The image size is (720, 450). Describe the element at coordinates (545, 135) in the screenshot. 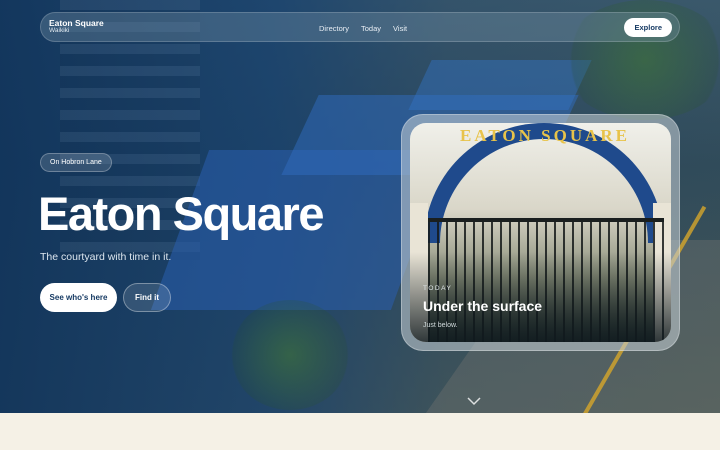

I see `arch-sign-text: EATON SQUARE` at that location.